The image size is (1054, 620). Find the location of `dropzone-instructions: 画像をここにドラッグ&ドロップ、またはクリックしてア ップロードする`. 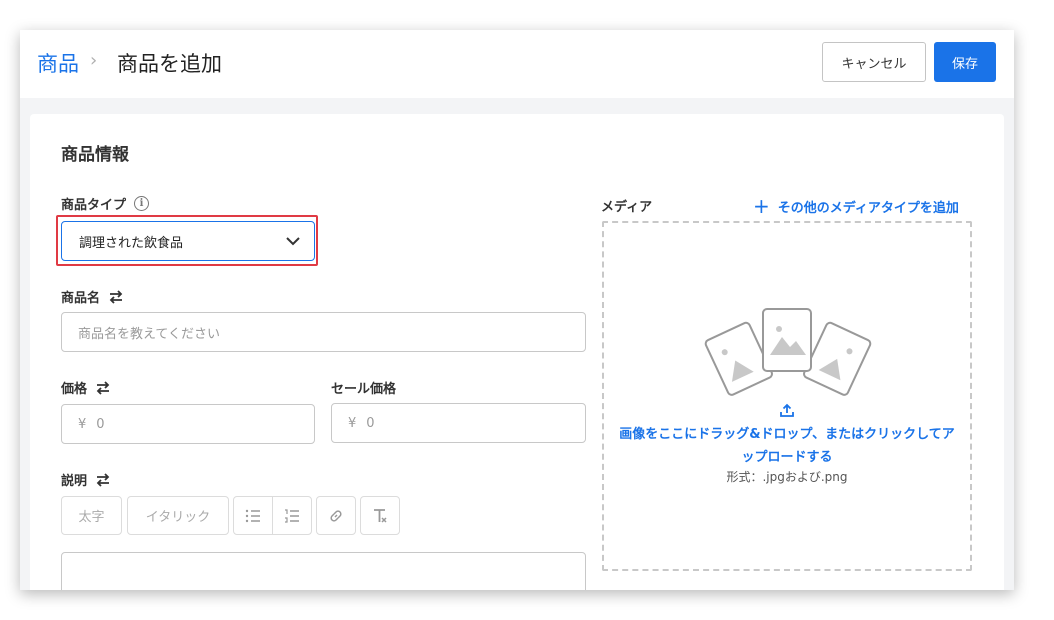

dropzone-instructions: 画像をここにドラッグ&ドロップ、またはクリックしてア ップロードする is located at coordinates (787, 446).